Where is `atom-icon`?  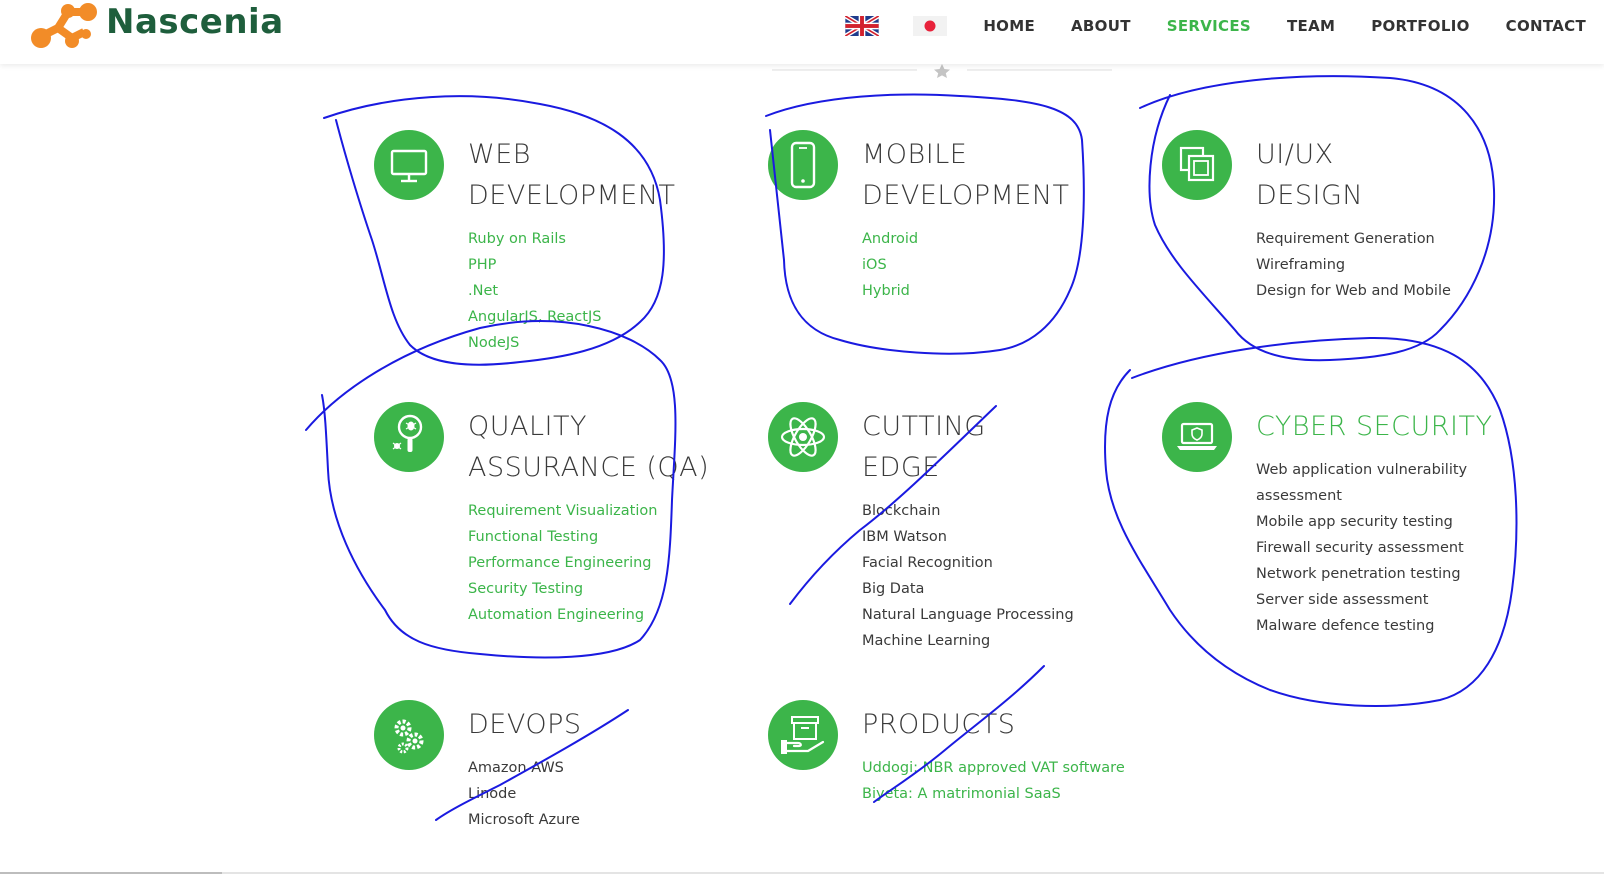
atom-icon is located at coordinates (803, 437).